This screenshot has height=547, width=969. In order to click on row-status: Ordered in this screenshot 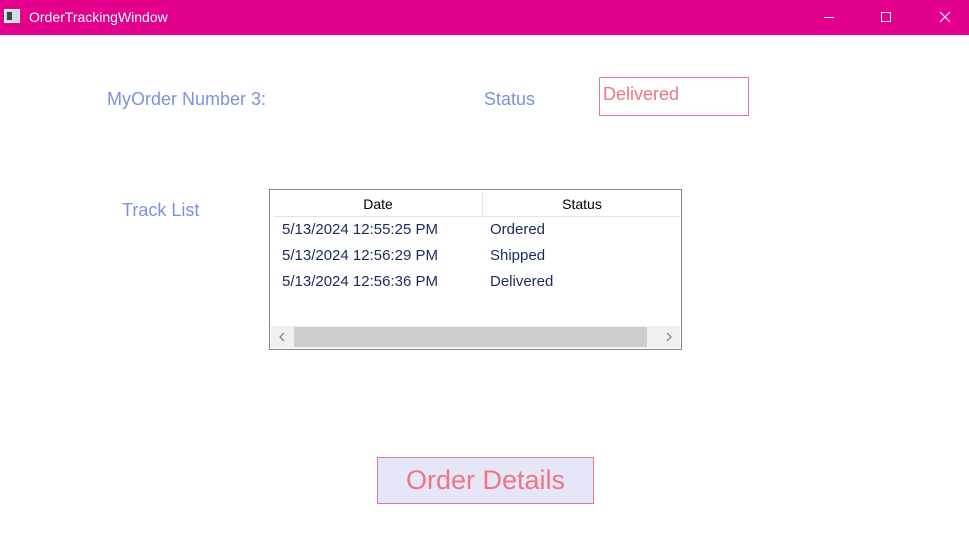, I will do `click(518, 229)`.